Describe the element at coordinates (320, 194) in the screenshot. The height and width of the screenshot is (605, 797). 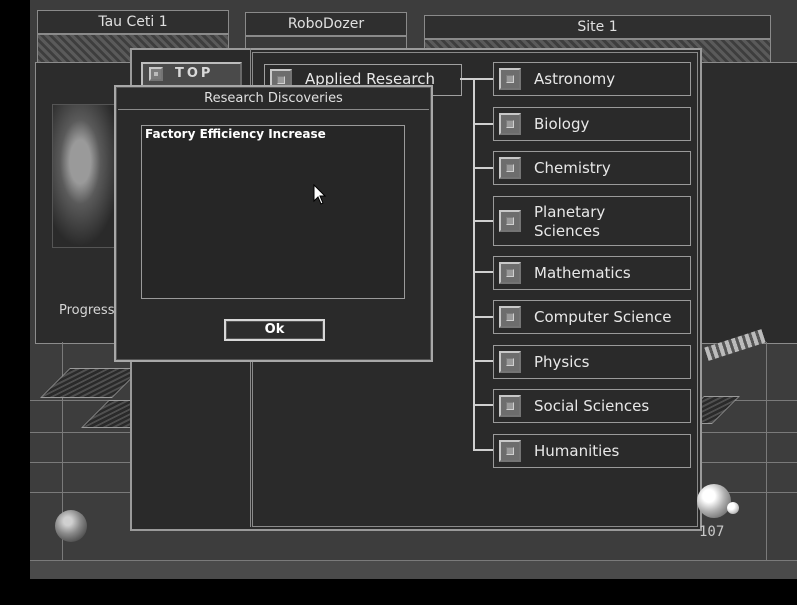
I see `arrow-cursor-icon` at that location.